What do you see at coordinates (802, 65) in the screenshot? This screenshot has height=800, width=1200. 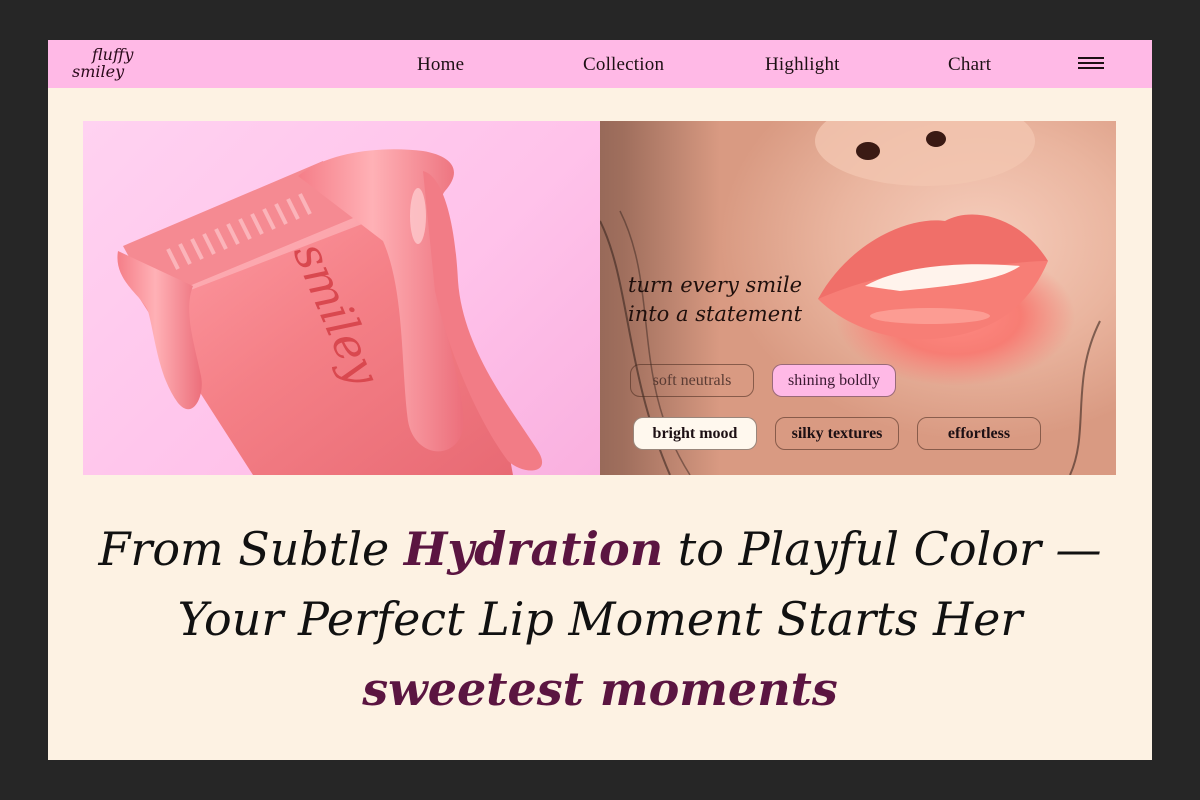 I see `nav-highlight: Highlight` at bounding box center [802, 65].